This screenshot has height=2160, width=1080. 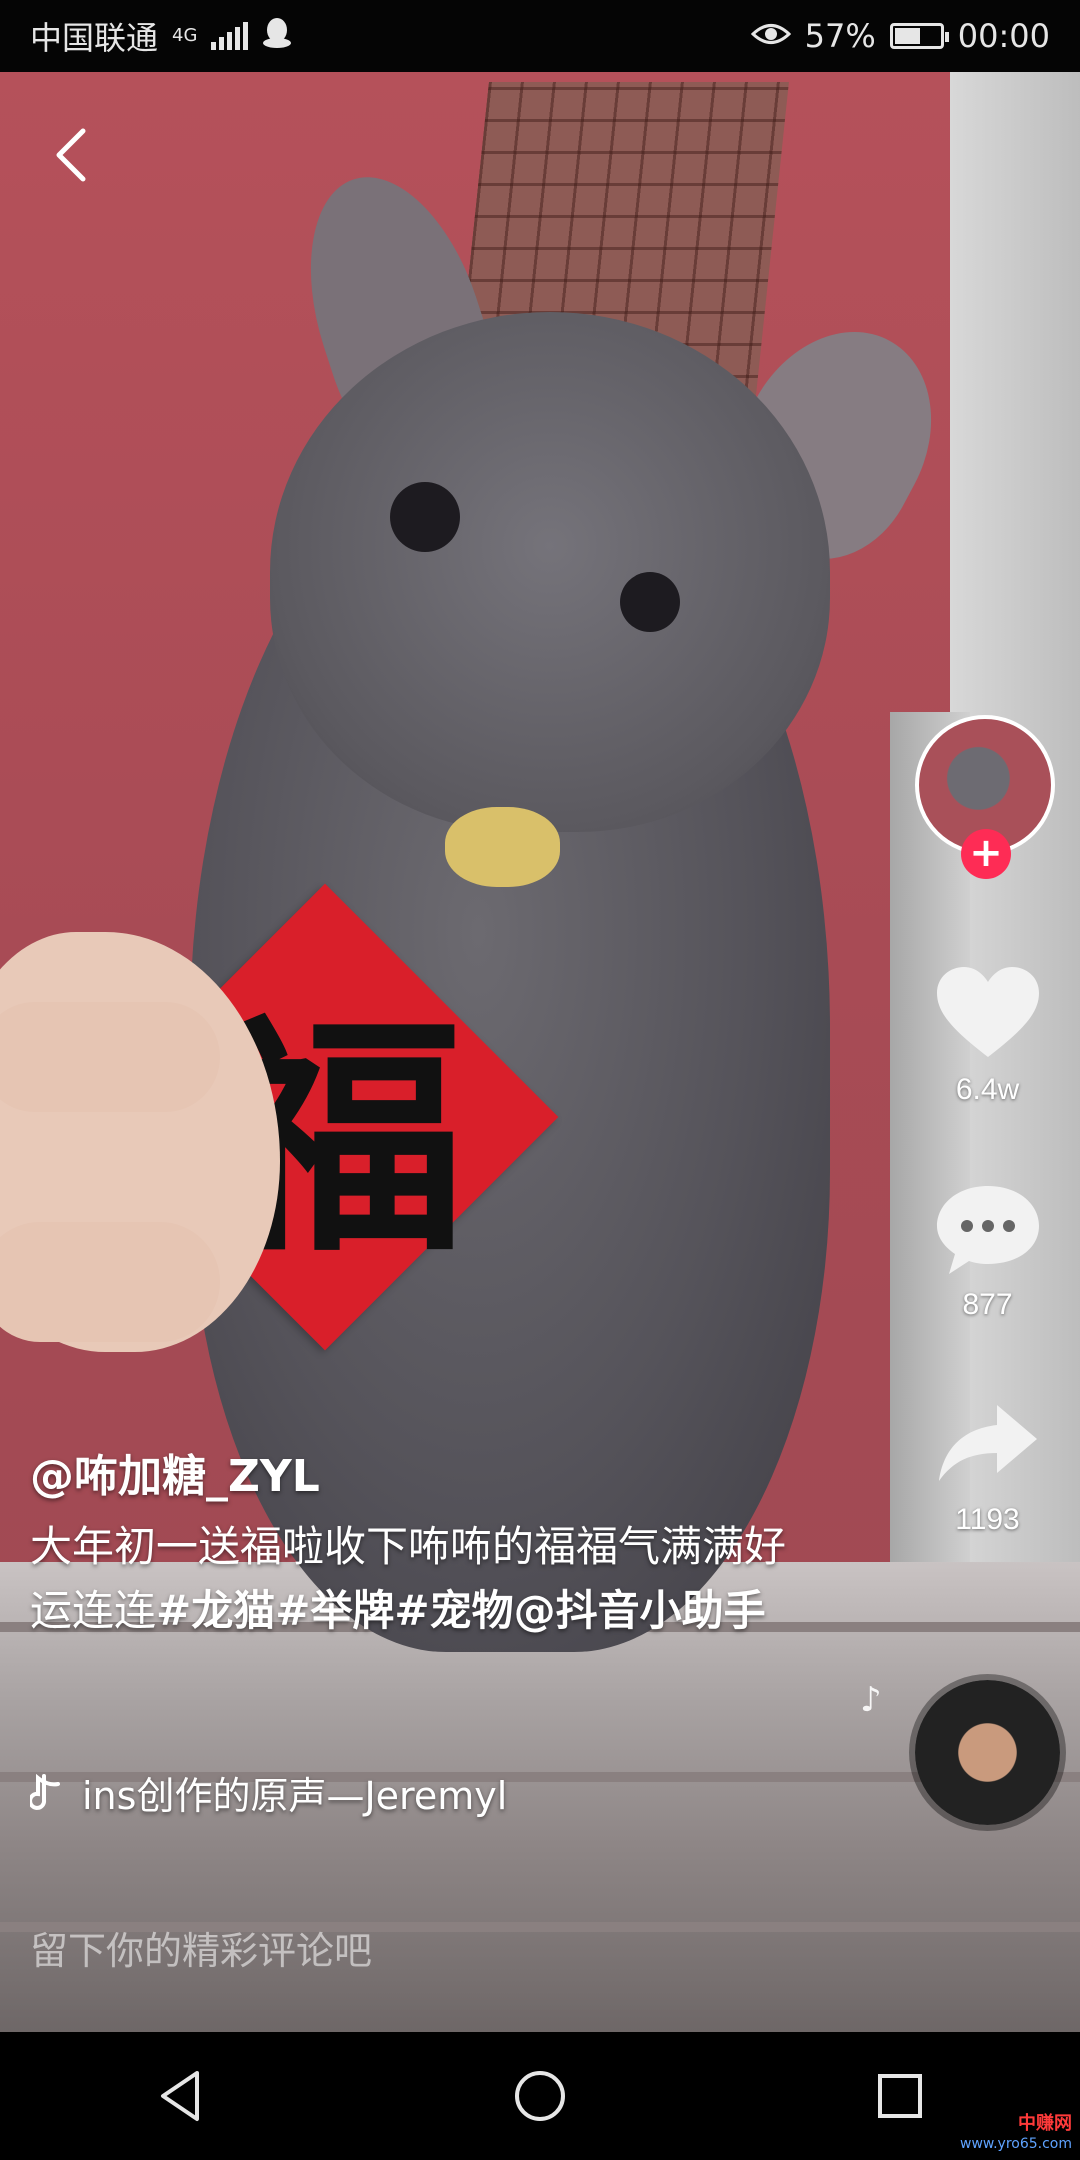 What do you see at coordinates (987, 1089) in the screenshot?
I see `like-count: 6.4w` at bounding box center [987, 1089].